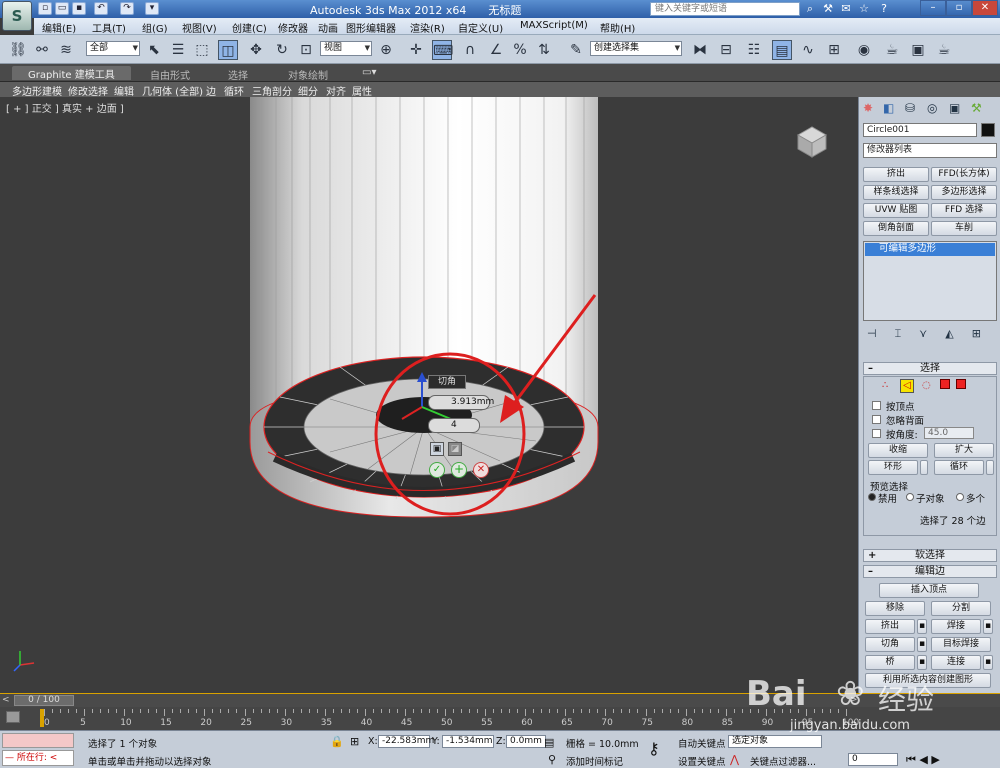 Image resolution: width=1000 pixels, height=768 pixels. What do you see at coordinates (554, 25) in the screenshot?
I see `menu-maxscript: MAXScript(M)` at bounding box center [554, 25].